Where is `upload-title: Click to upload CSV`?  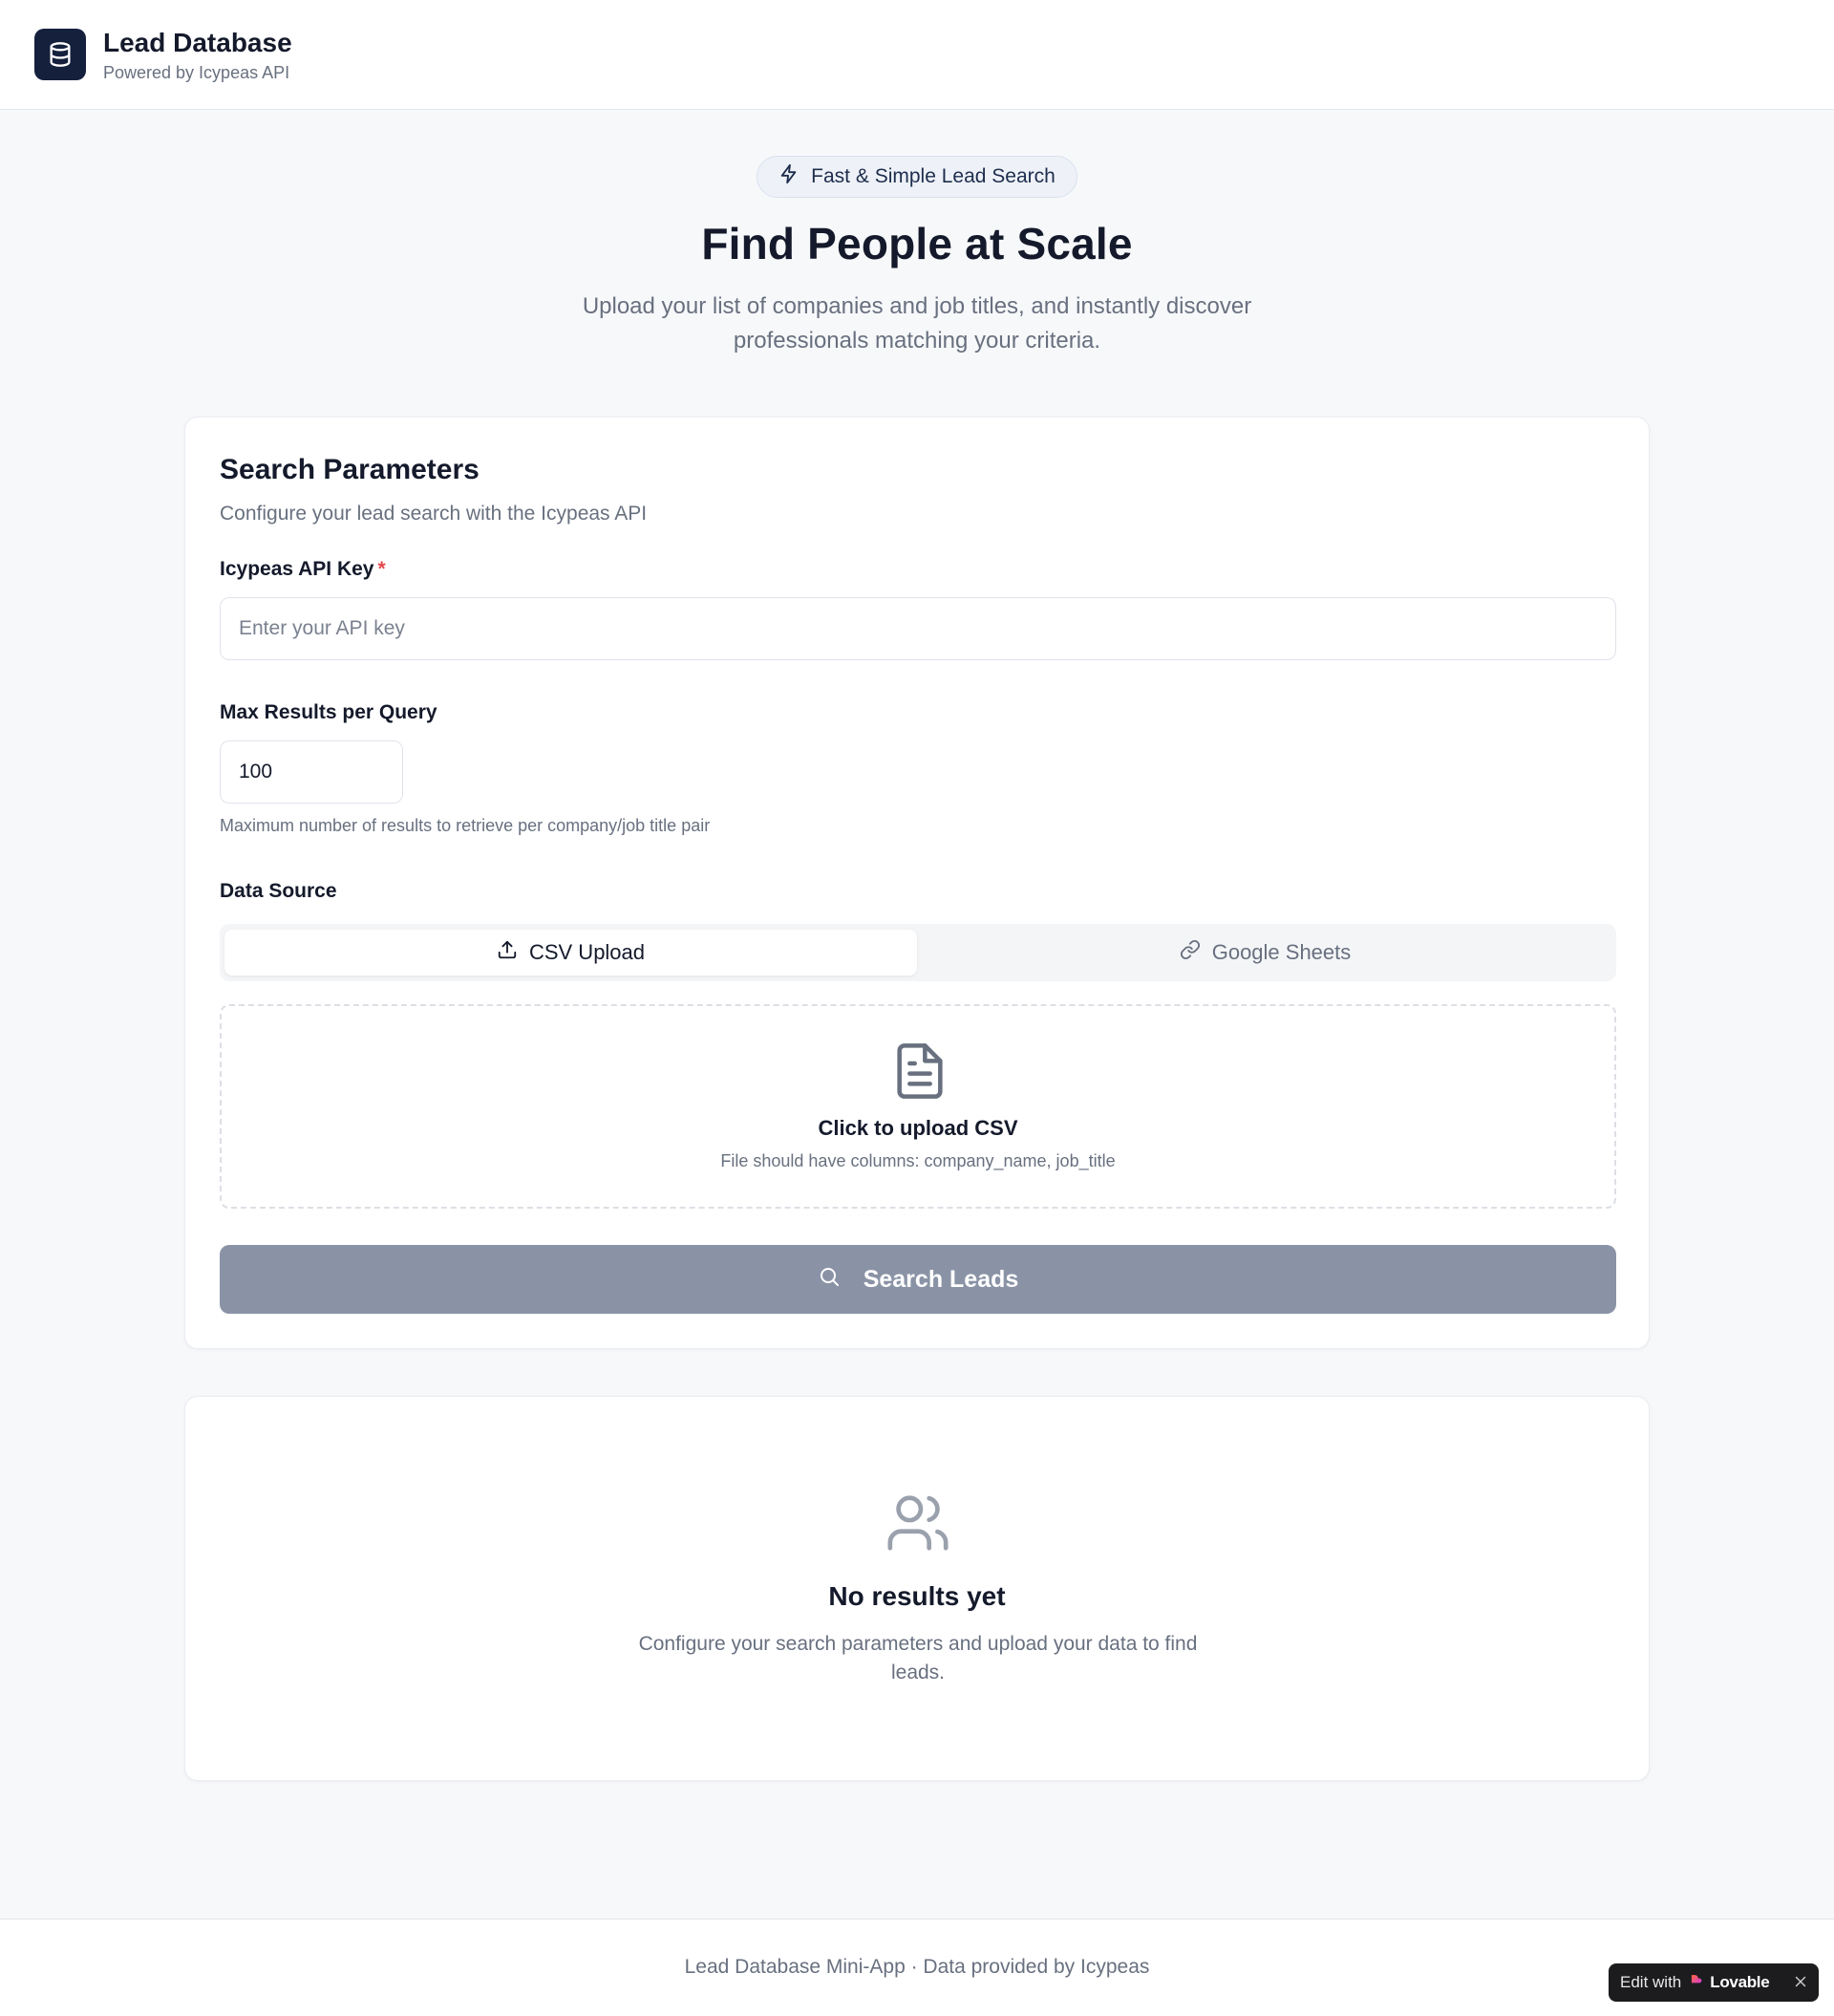
upload-title: Click to upload CSV is located at coordinates (918, 1128).